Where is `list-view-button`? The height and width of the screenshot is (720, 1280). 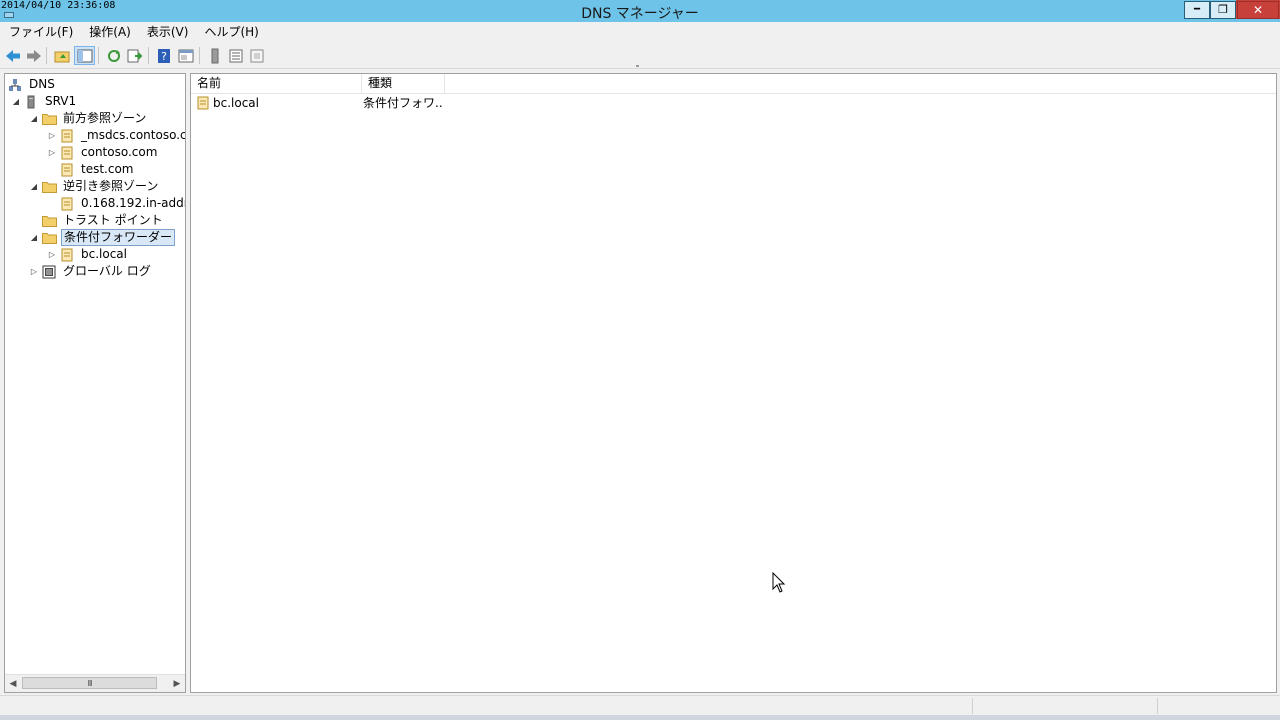 list-view-button is located at coordinates (235, 55).